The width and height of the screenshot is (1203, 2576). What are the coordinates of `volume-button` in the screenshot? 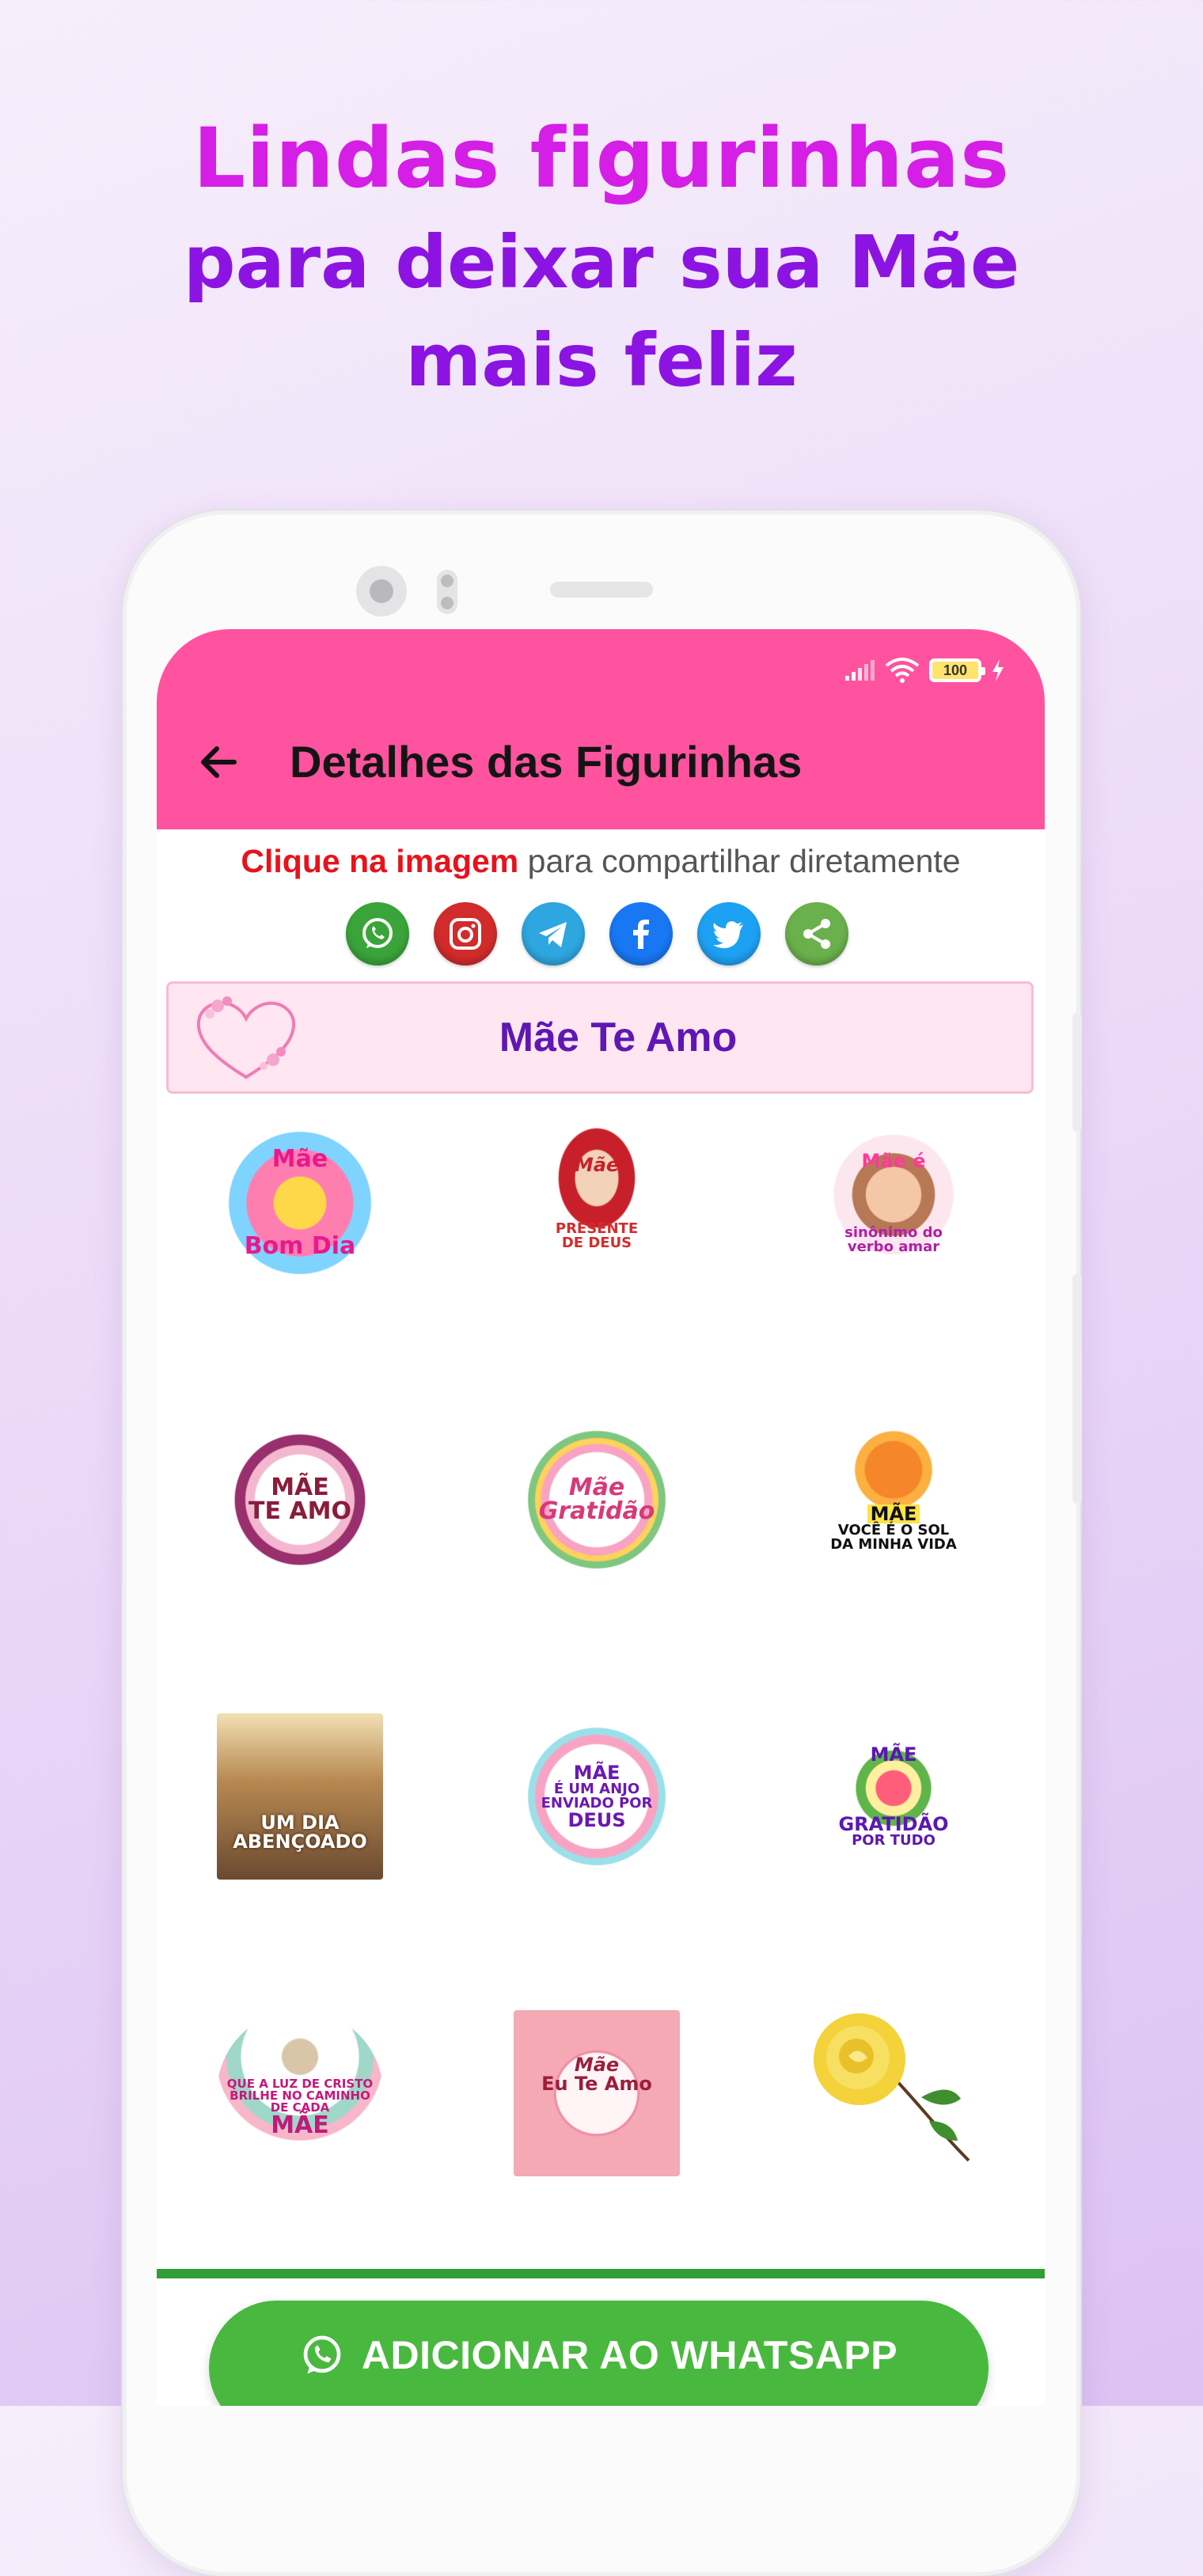 It's located at (1077, 1072).